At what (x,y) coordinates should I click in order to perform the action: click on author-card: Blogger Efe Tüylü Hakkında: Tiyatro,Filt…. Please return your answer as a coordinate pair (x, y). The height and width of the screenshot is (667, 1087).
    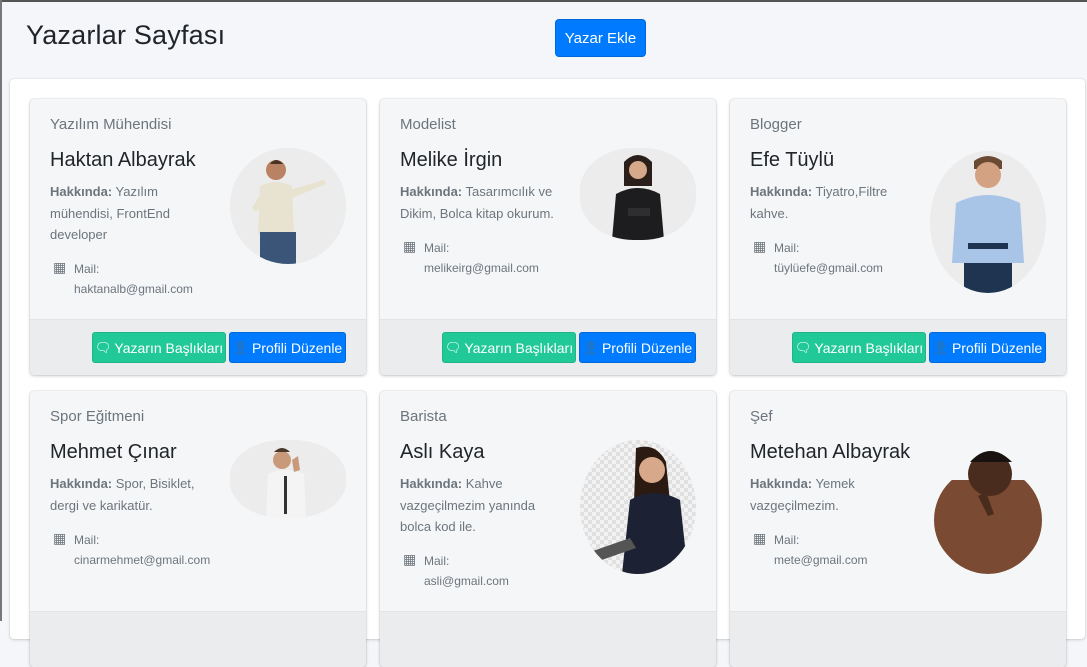
    Looking at the image, I should click on (898, 237).